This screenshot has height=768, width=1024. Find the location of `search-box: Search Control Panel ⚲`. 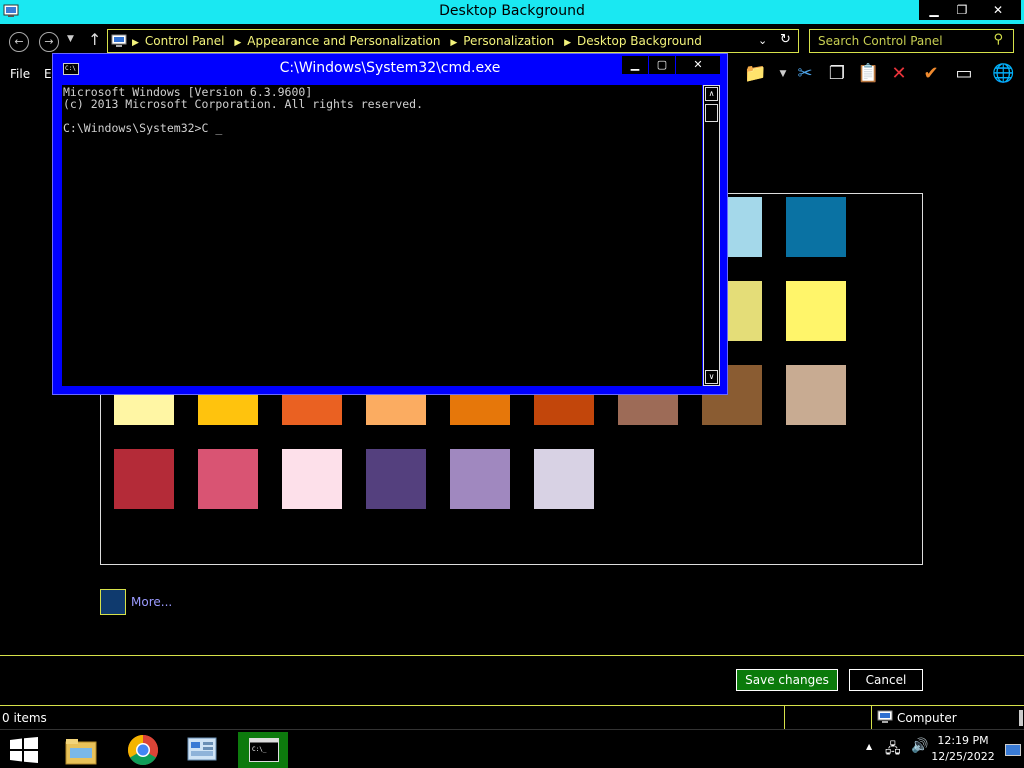

search-box: Search Control Panel ⚲ is located at coordinates (911, 41).